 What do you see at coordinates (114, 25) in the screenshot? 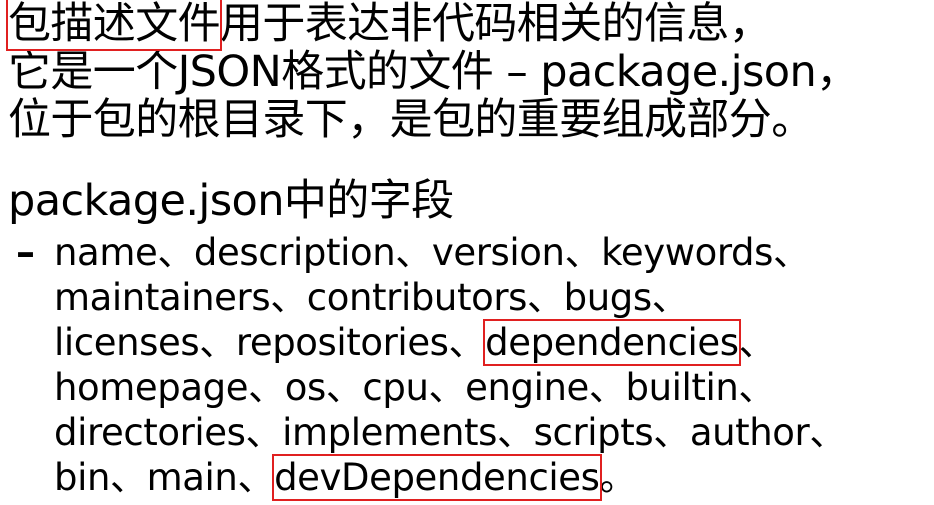
I see `highlighted-term-package-descriptor: 包描述文件` at bounding box center [114, 25].